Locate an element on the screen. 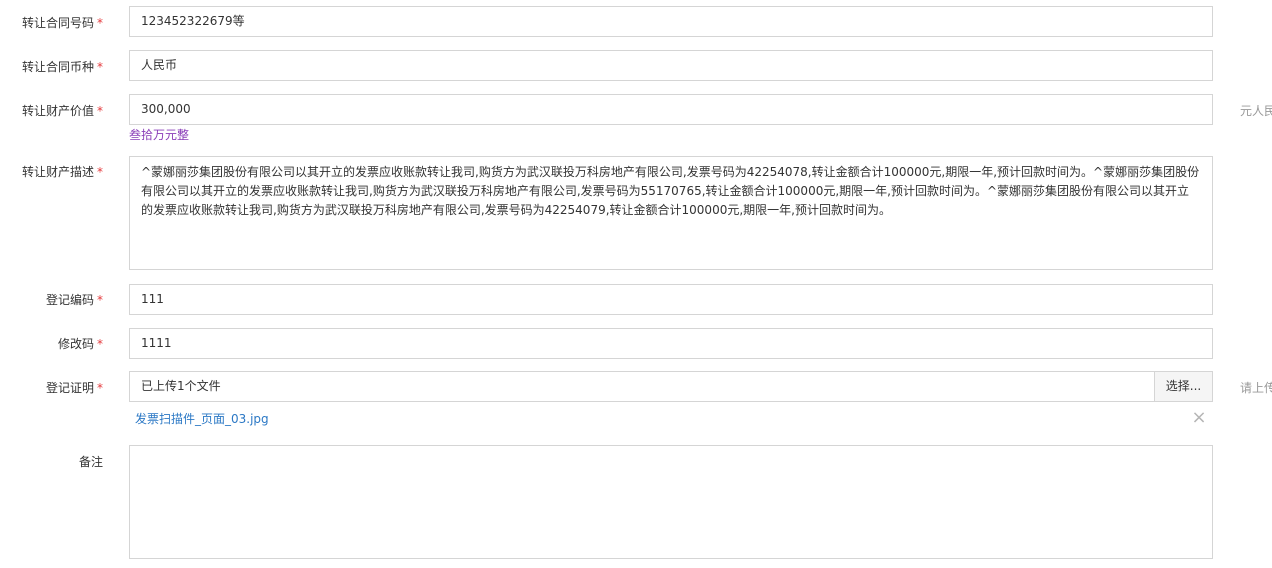  contract-no-label: 转让合同号码 * is located at coordinates (62, 23).